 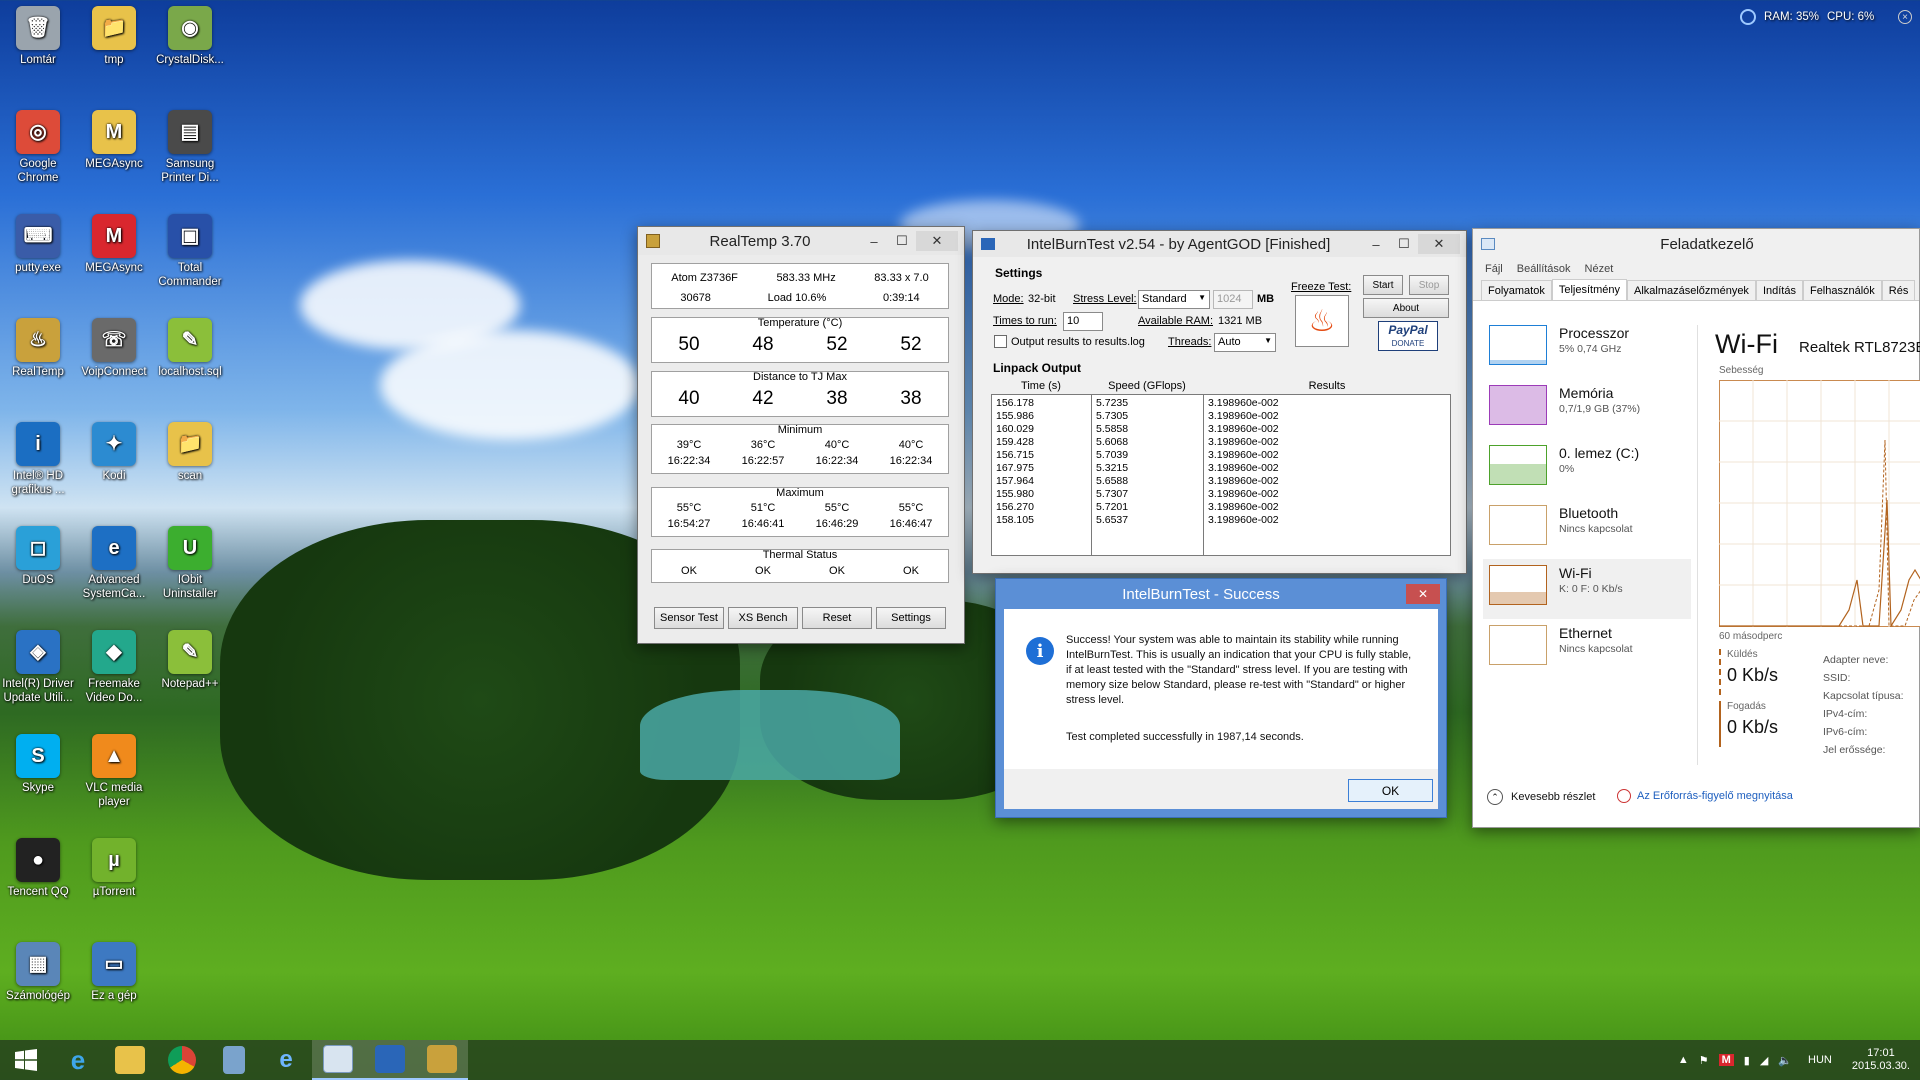 What do you see at coordinates (1587, 589) in the screenshot?
I see `resource-item: Wi-Fi K: 0 F: 0 Kb/s` at bounding box center [1587, 589].